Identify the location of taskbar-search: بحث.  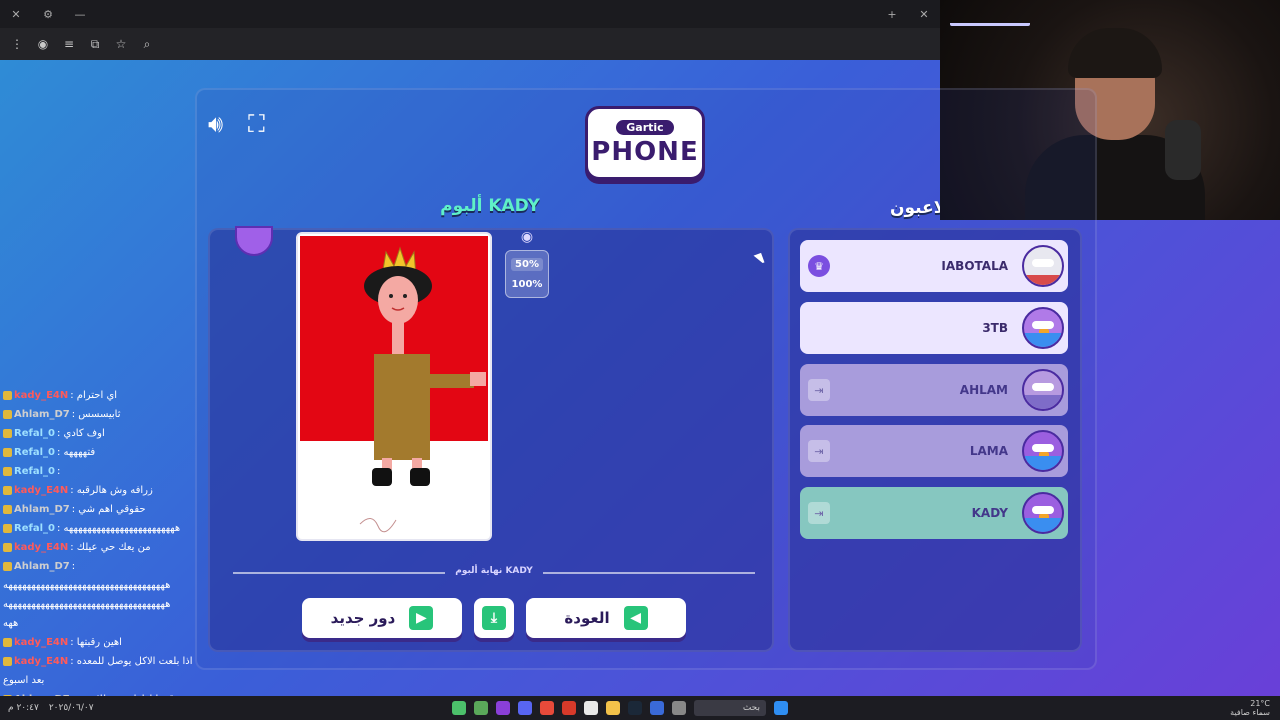
(730, 708).